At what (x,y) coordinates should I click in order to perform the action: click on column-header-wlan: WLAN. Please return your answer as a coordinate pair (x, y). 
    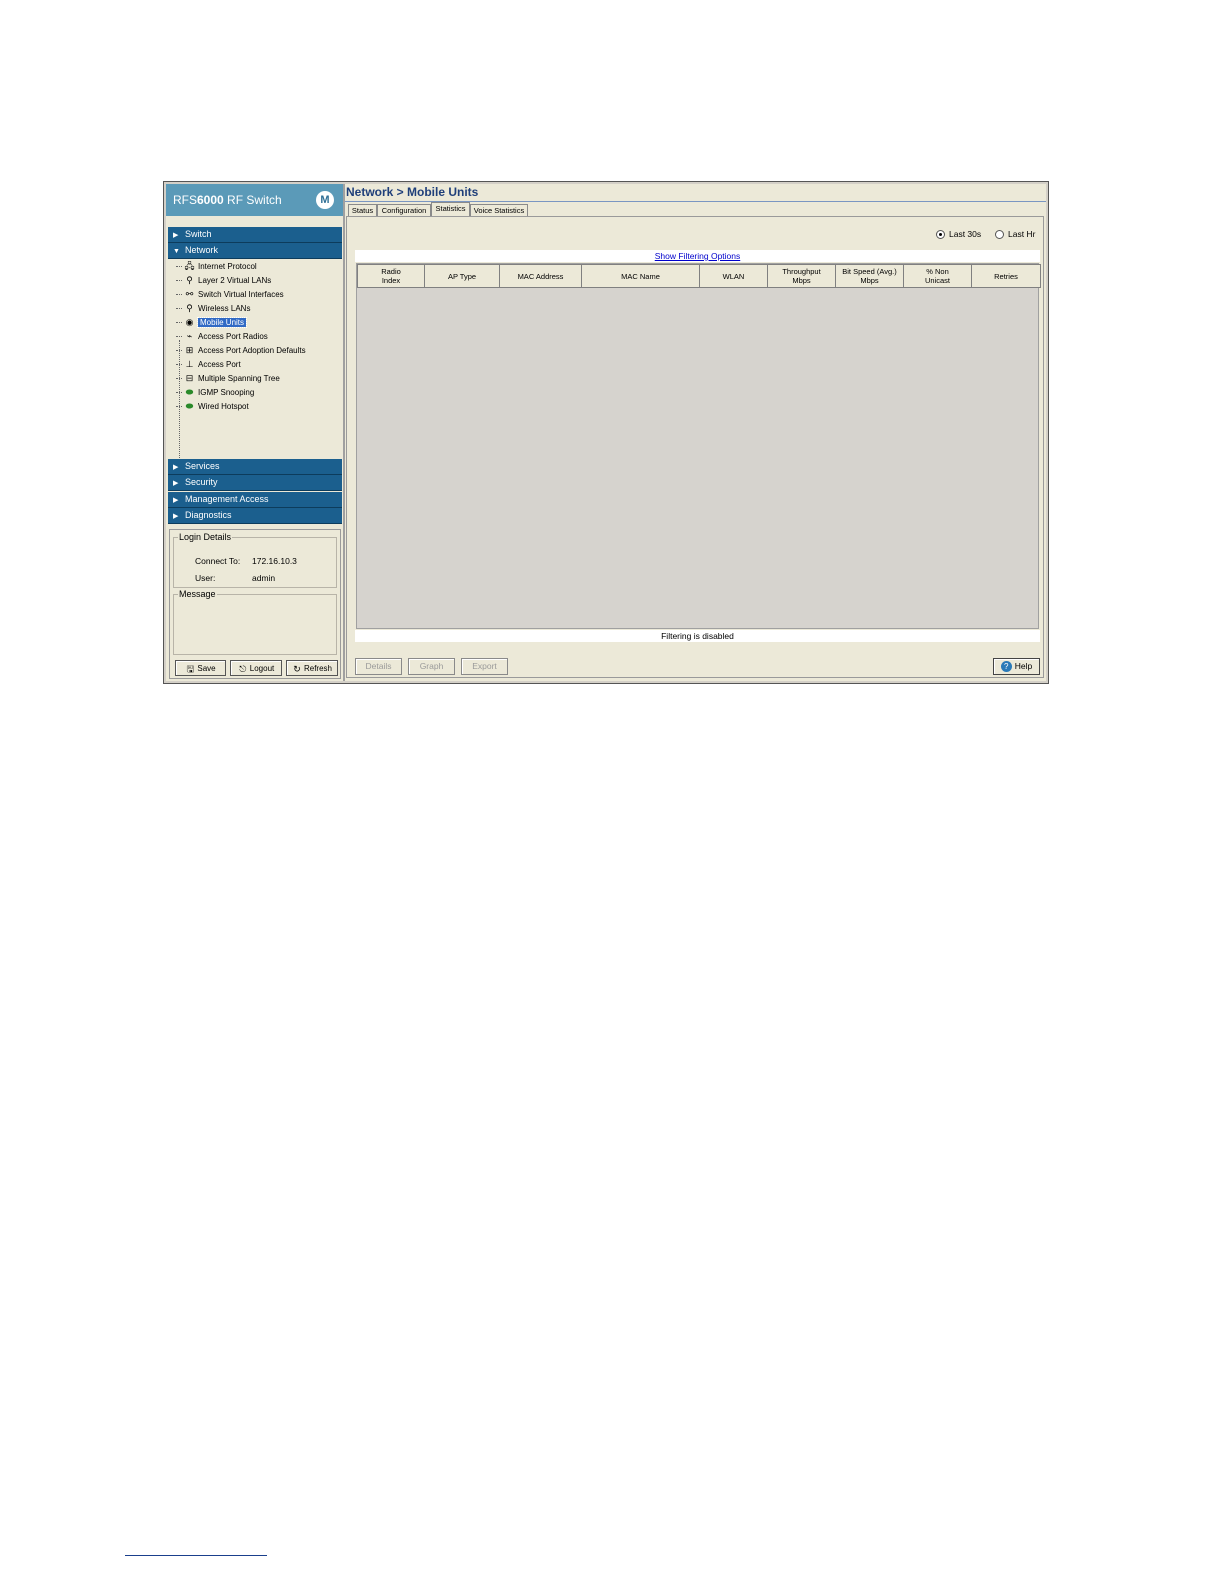
    Looking at the image, I should click on (733, 276).